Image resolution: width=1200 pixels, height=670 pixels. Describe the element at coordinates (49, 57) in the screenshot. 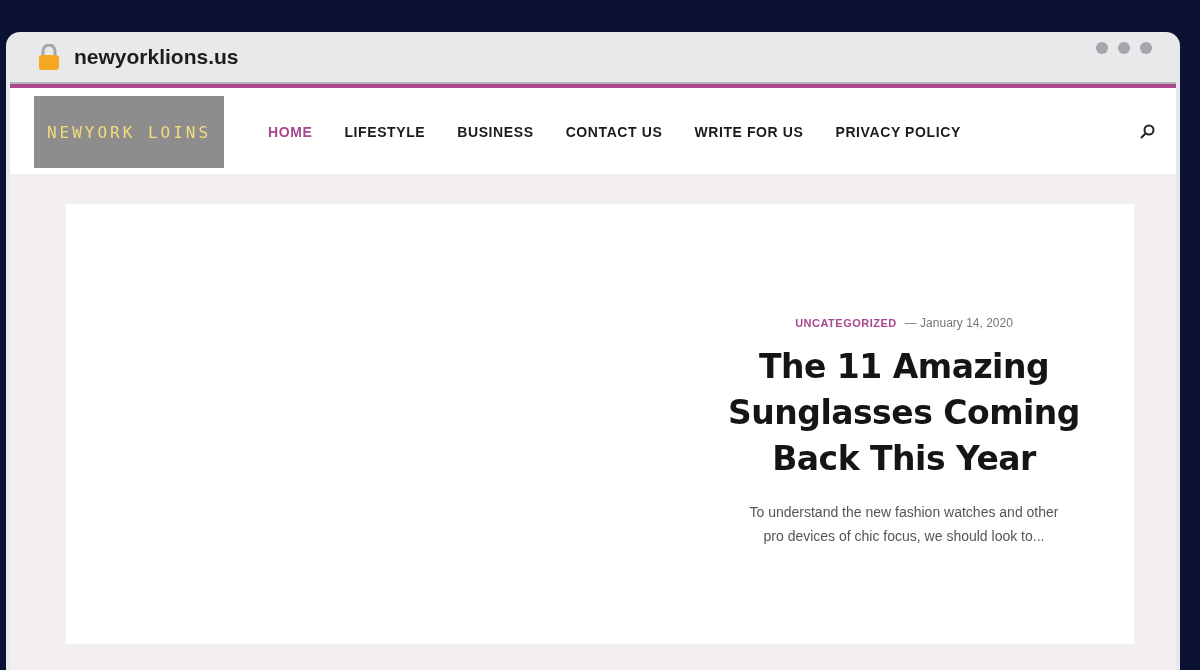

I see `padlock-icon` at that location.